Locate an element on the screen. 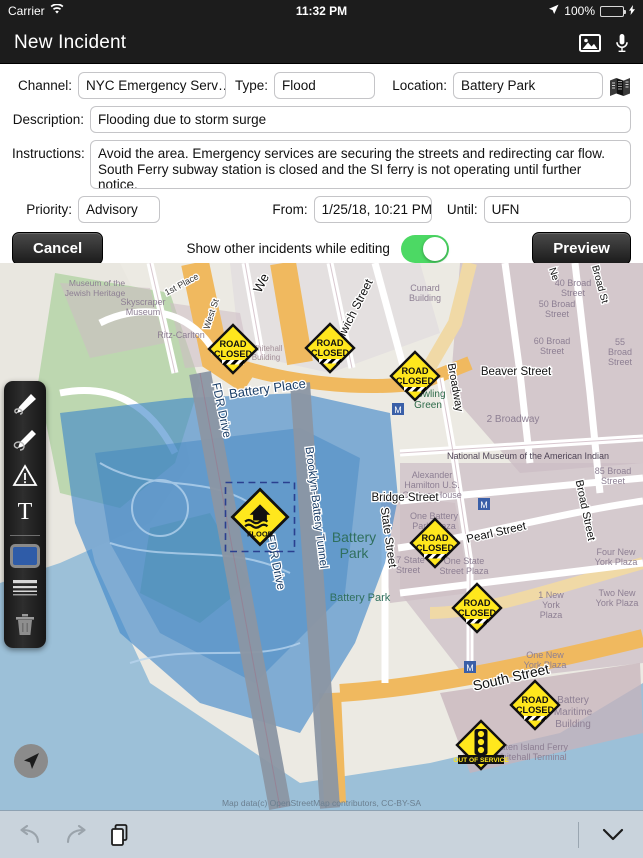 Image resolution: width=643 pixels, height=858 pixels. copy-icon is located at coordinates (120, 834).